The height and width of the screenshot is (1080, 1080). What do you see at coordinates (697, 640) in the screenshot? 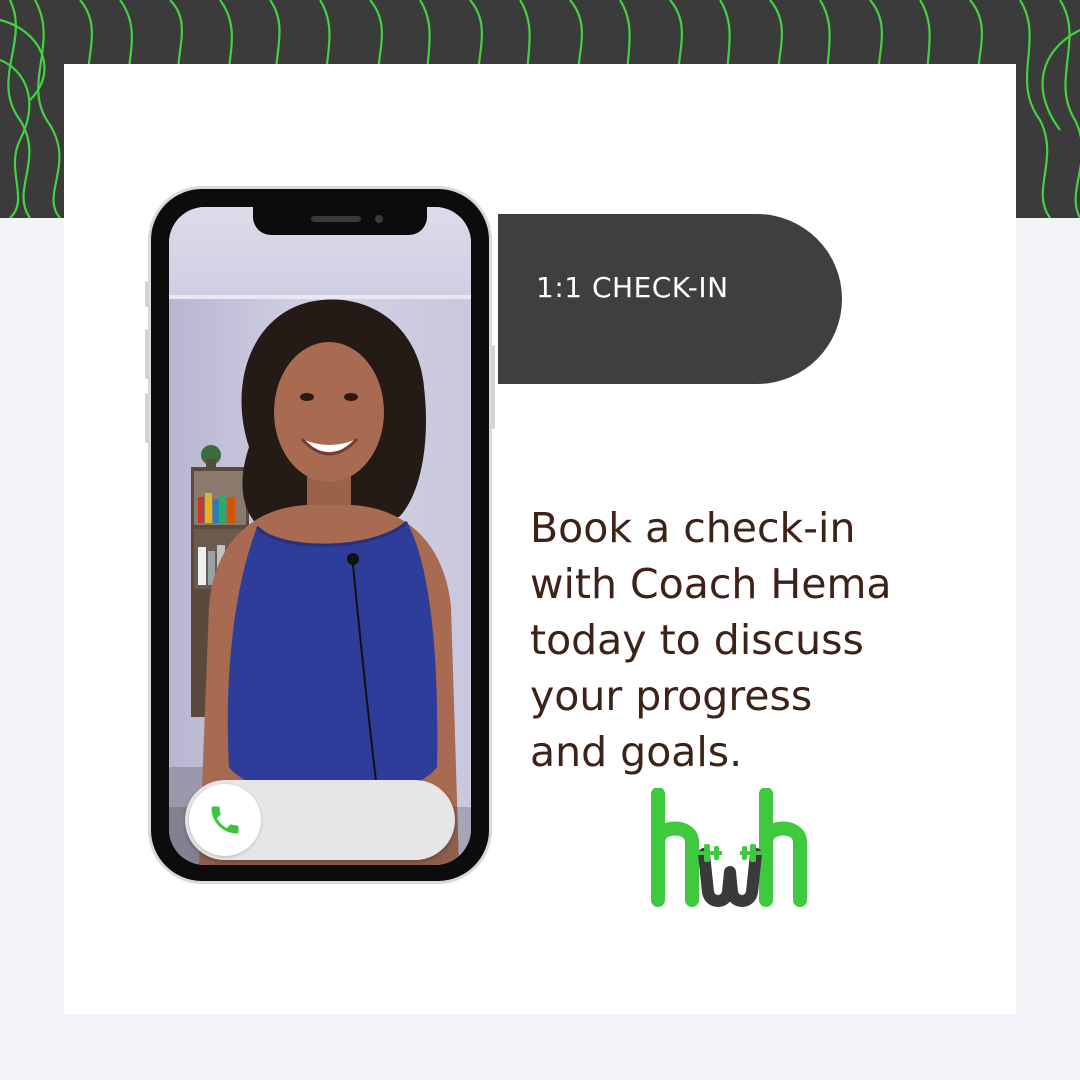
I see `promo-message-line: today to discuss` at bounding box center [697, 640].